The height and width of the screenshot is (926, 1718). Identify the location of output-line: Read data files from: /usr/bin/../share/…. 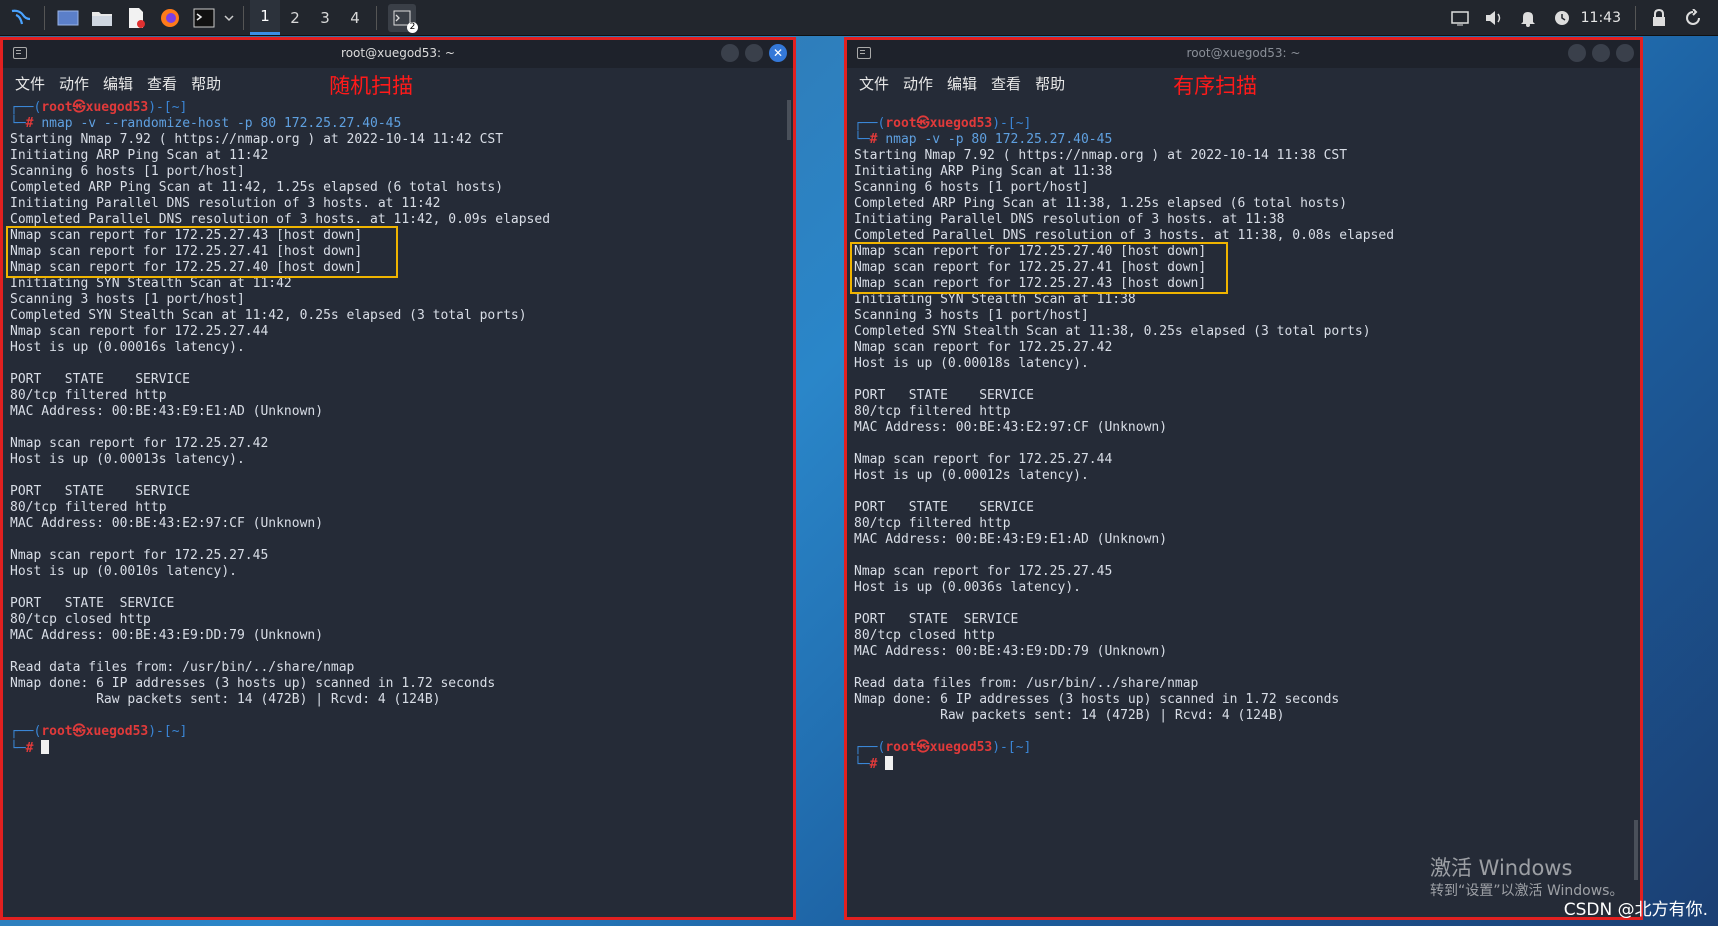
(1026, 683).